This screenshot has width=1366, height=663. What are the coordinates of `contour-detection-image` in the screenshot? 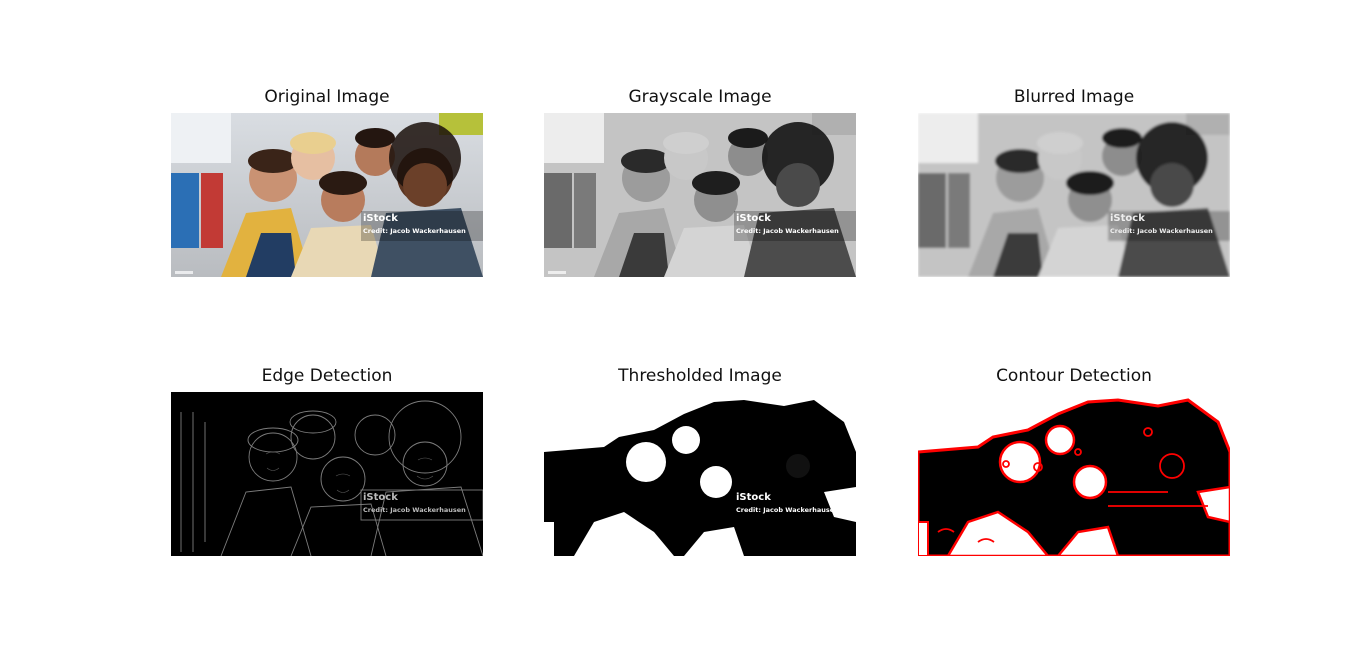 It's located at (1074, 474).